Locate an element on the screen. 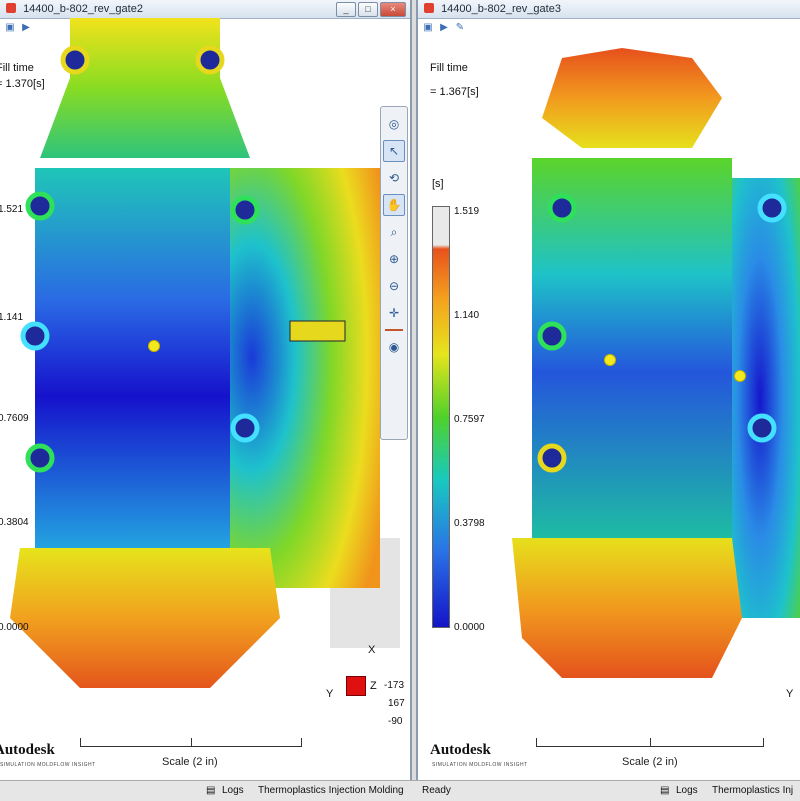  left-scale-label: Scale (2 in) is located at coordinates (190, 762).